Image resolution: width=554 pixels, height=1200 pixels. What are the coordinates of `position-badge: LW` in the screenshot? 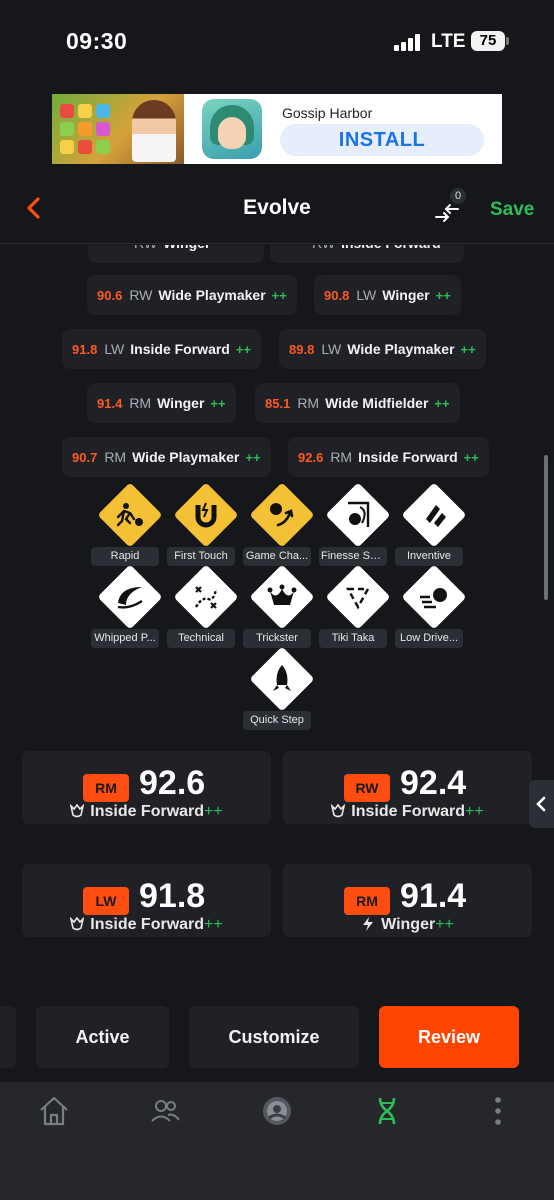 It's located at (106, 901).